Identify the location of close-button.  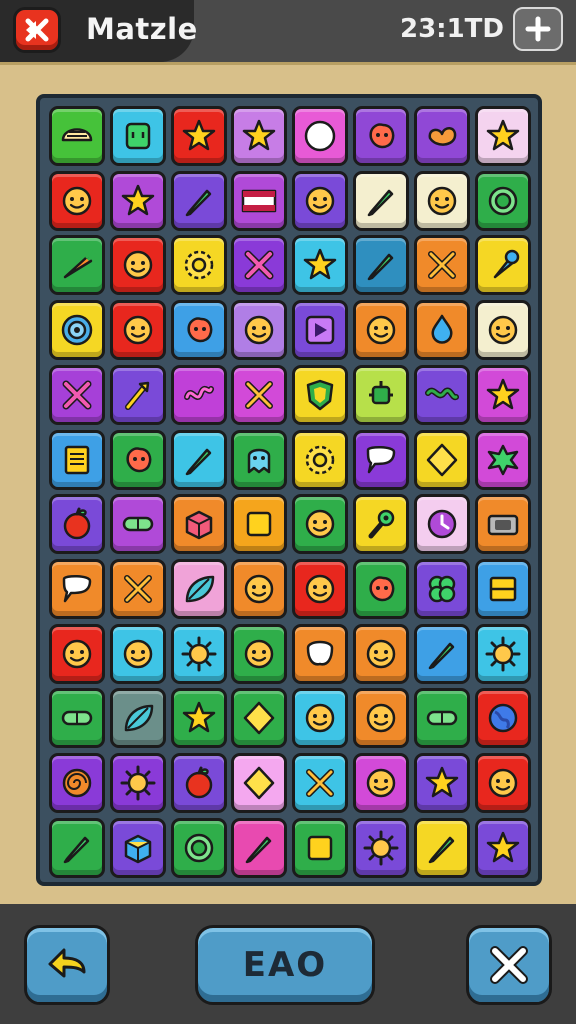
(509, 965).